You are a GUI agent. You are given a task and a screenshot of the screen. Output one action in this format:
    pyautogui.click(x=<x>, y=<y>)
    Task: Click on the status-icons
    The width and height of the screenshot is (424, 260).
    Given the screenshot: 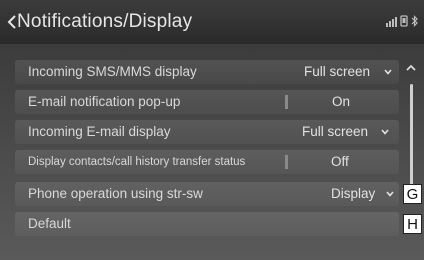 What is the action you would take?
    pyautogui.click(x=402, y=21)
    